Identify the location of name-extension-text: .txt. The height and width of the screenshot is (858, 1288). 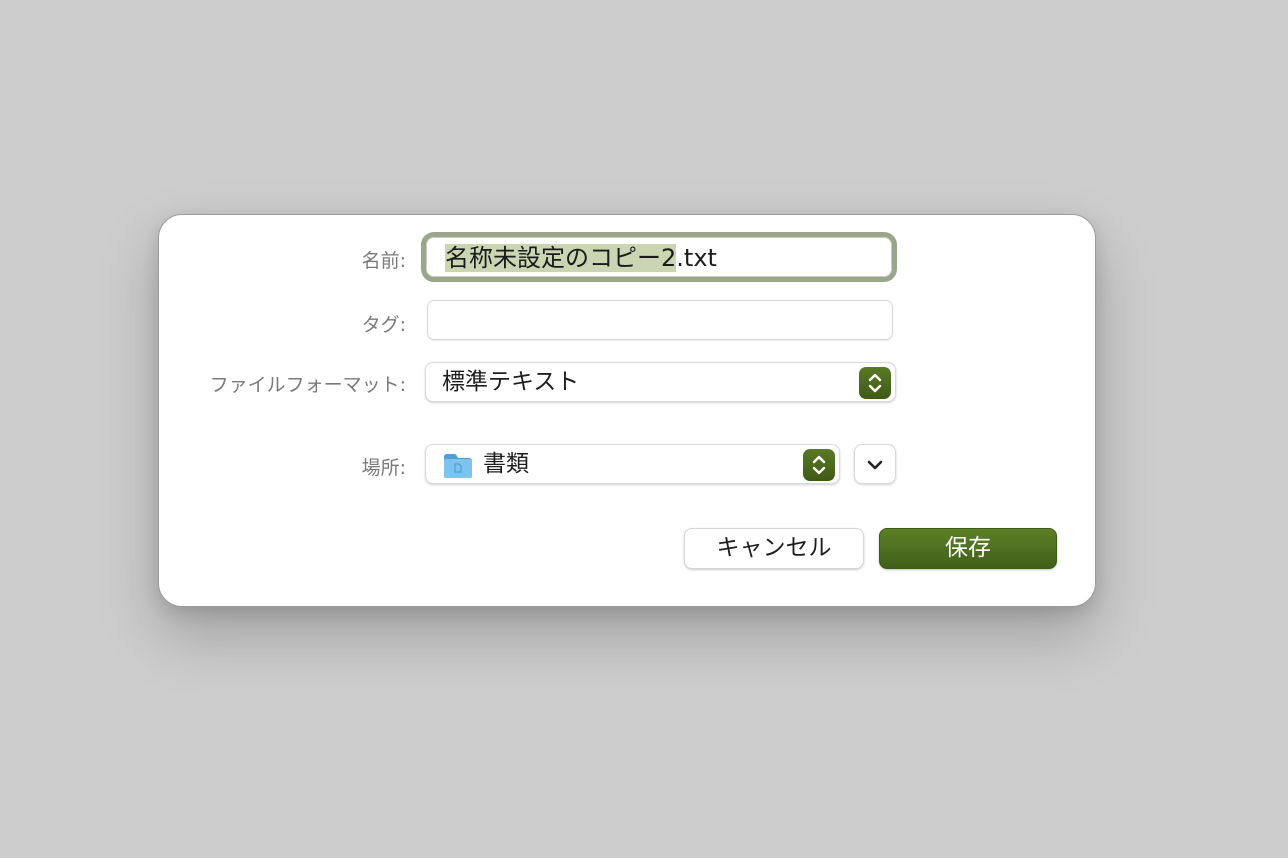
(696, 258).